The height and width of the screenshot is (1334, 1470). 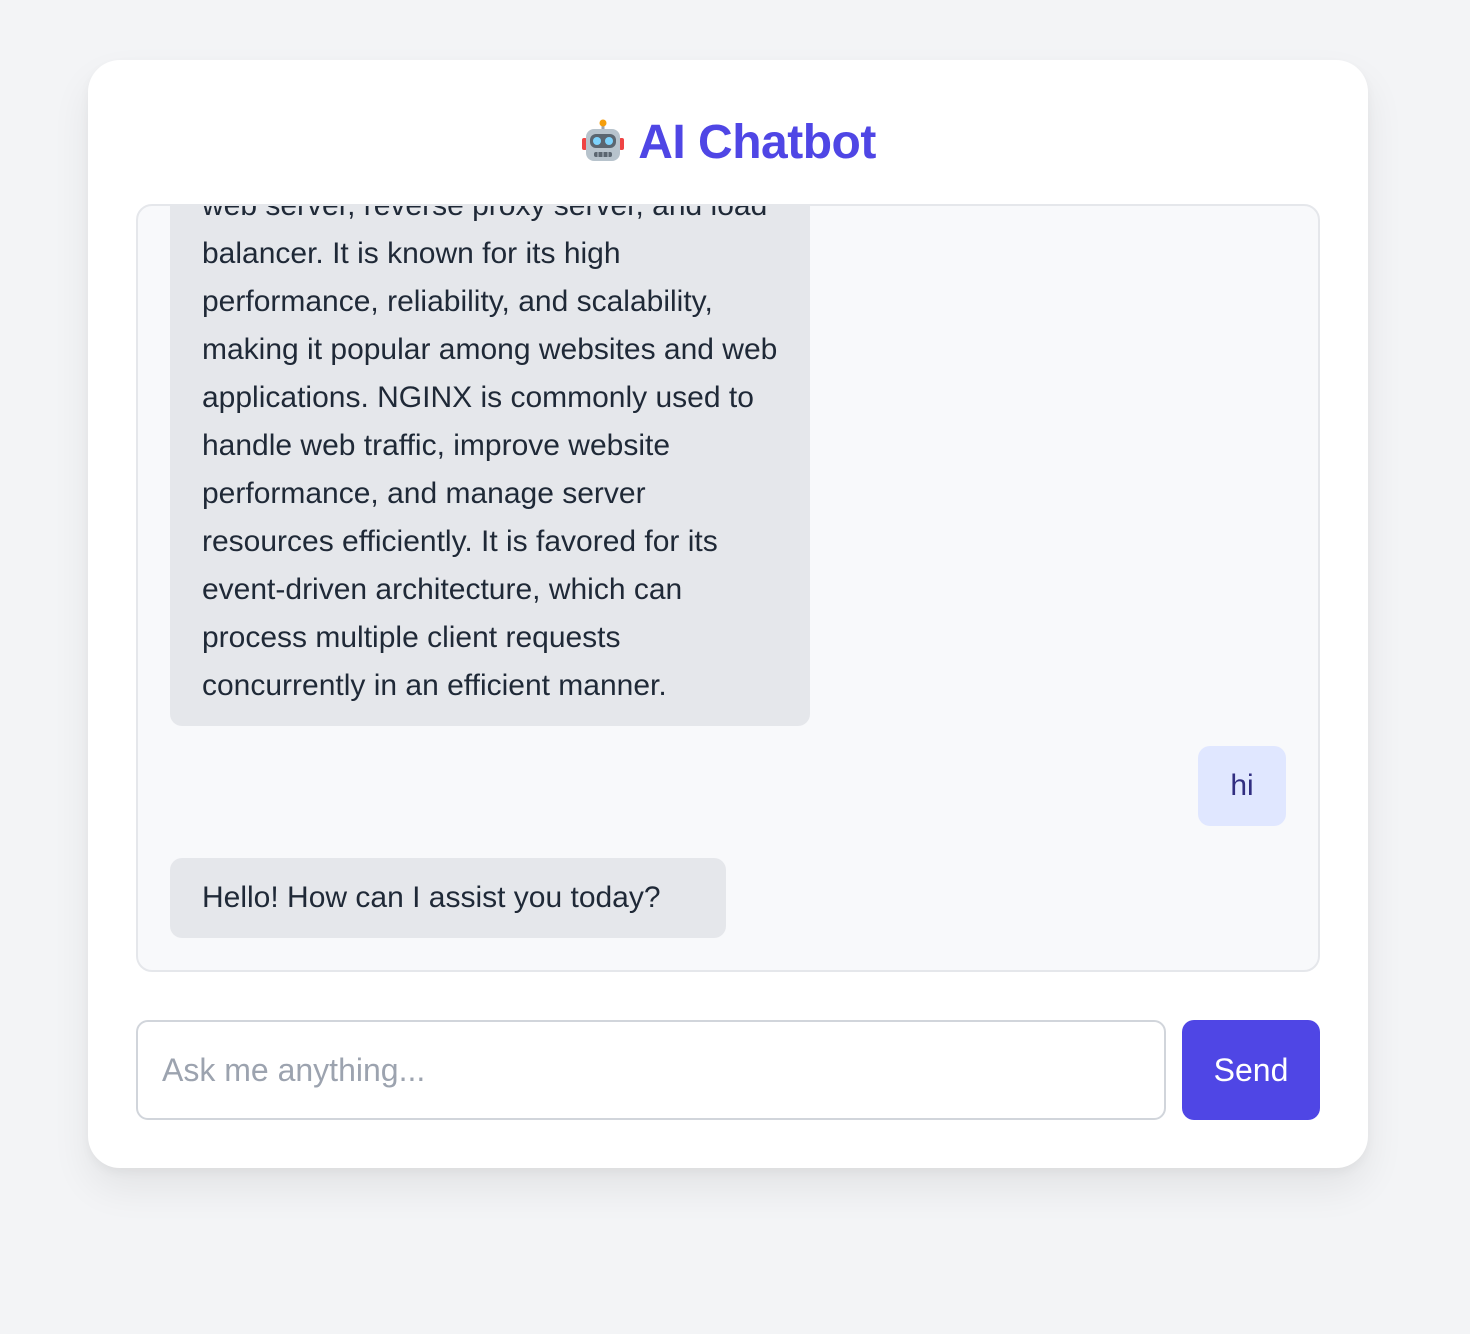 What do you see at coordinates (448, 898) in the screenshot?
I see `bot-message: Hello! How can I assist you today?` at bounding box center [448, 898].